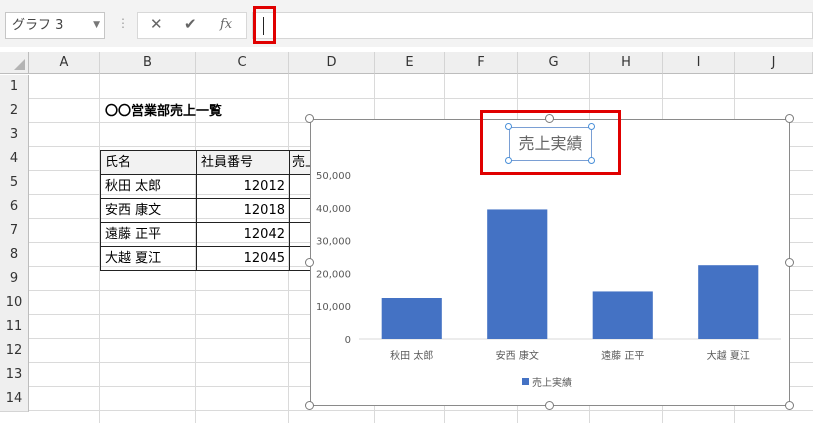  What do you see at coordinates (148, 234) in the screenshot?
I see `cell-name: 遠藤 正平` at bounding box center [148, 234].